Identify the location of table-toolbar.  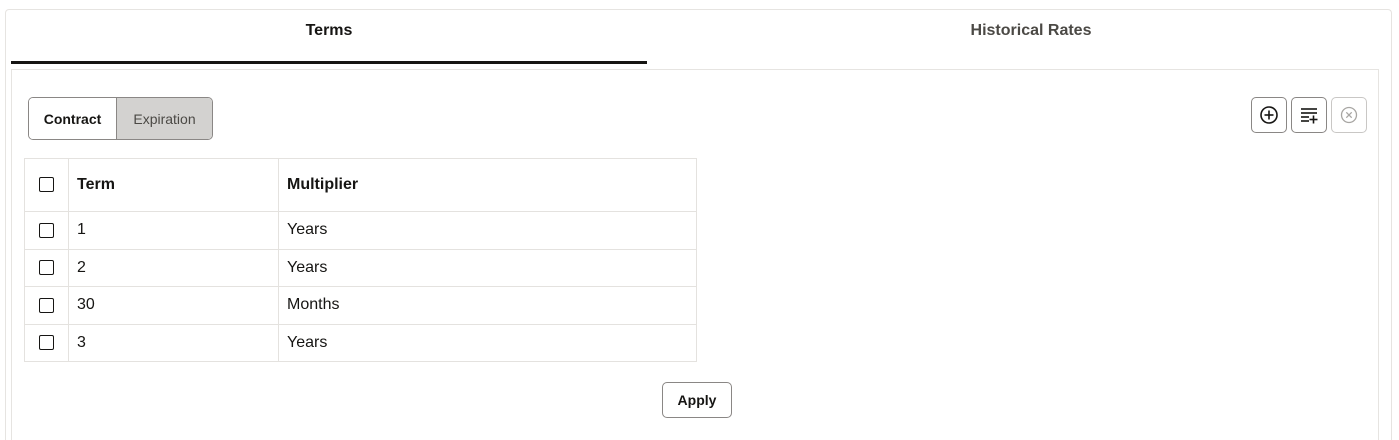
(1309, 115).